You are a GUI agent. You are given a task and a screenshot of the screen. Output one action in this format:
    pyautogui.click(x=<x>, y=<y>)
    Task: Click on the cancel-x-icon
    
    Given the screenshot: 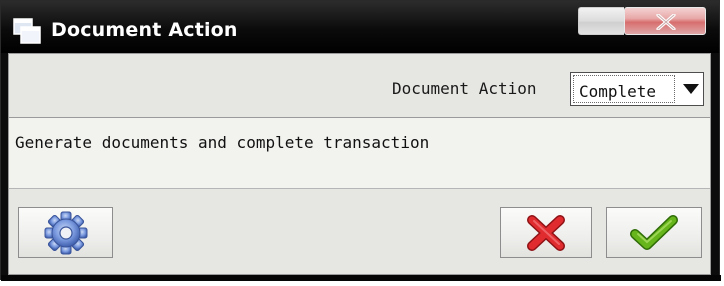 What is the action you would take?
    pyautogui.click(x=546, y=232)
    